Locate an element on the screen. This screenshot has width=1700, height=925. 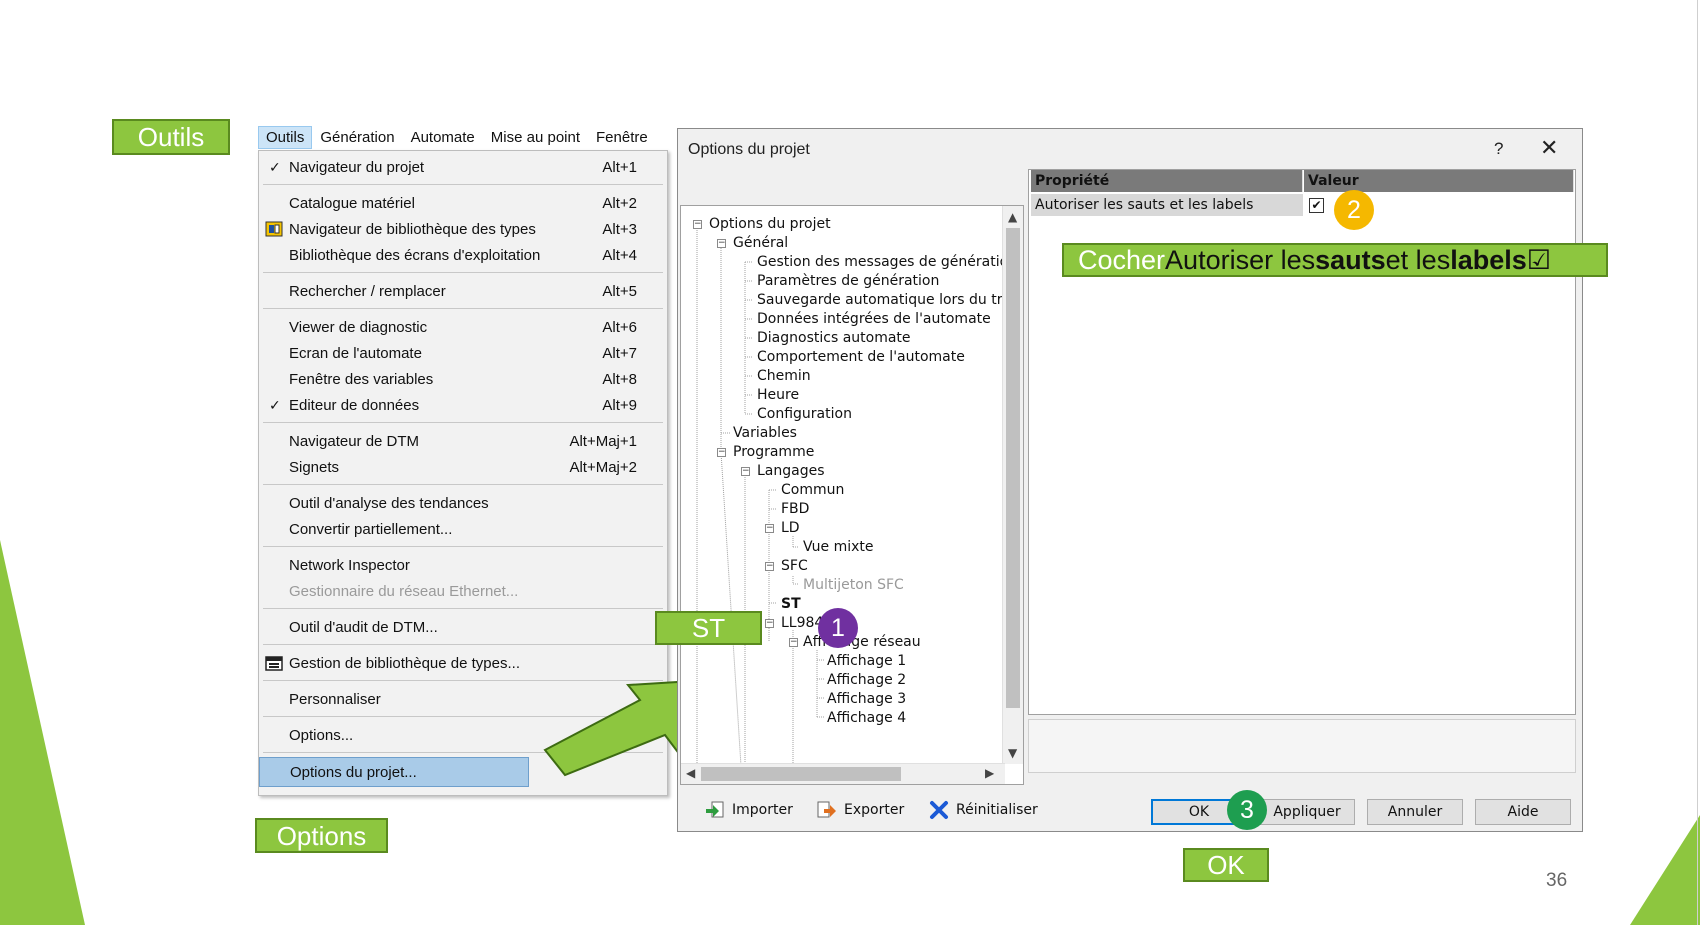
tree-node-programme: Programme is located at coordinates (773, 452).